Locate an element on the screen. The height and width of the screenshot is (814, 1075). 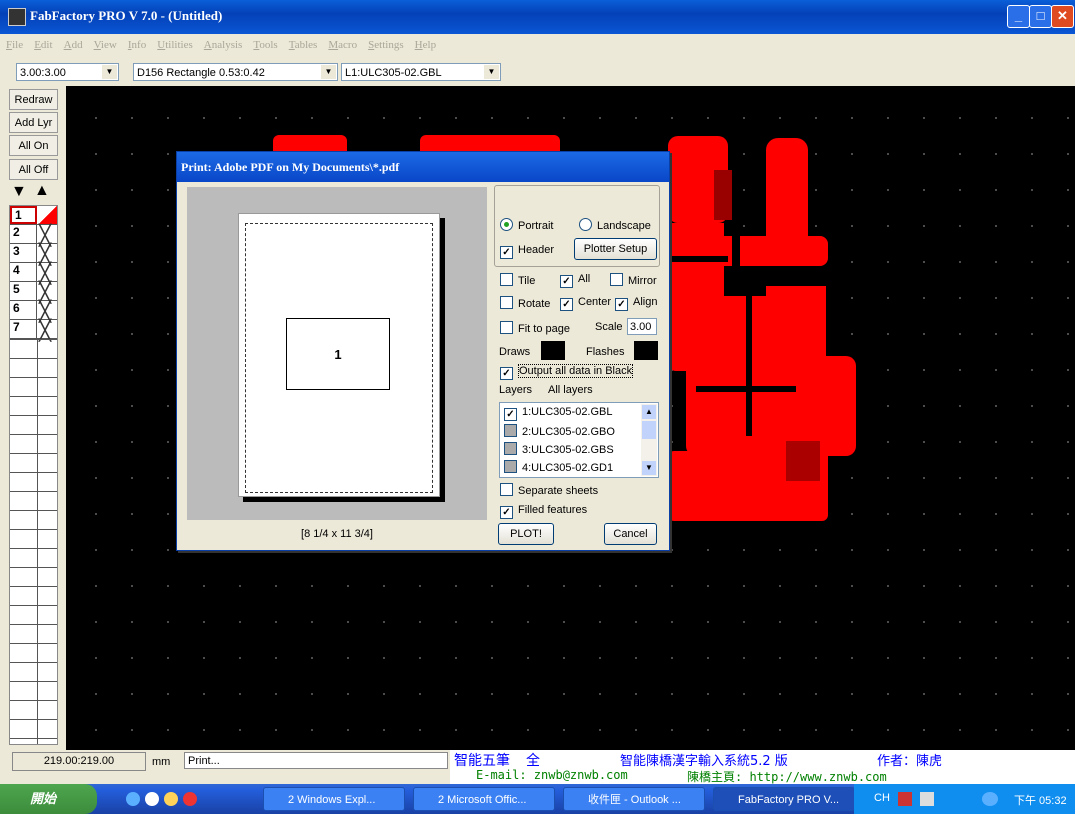
menu-analysis: Analysis is located at coordinates (223, 45).